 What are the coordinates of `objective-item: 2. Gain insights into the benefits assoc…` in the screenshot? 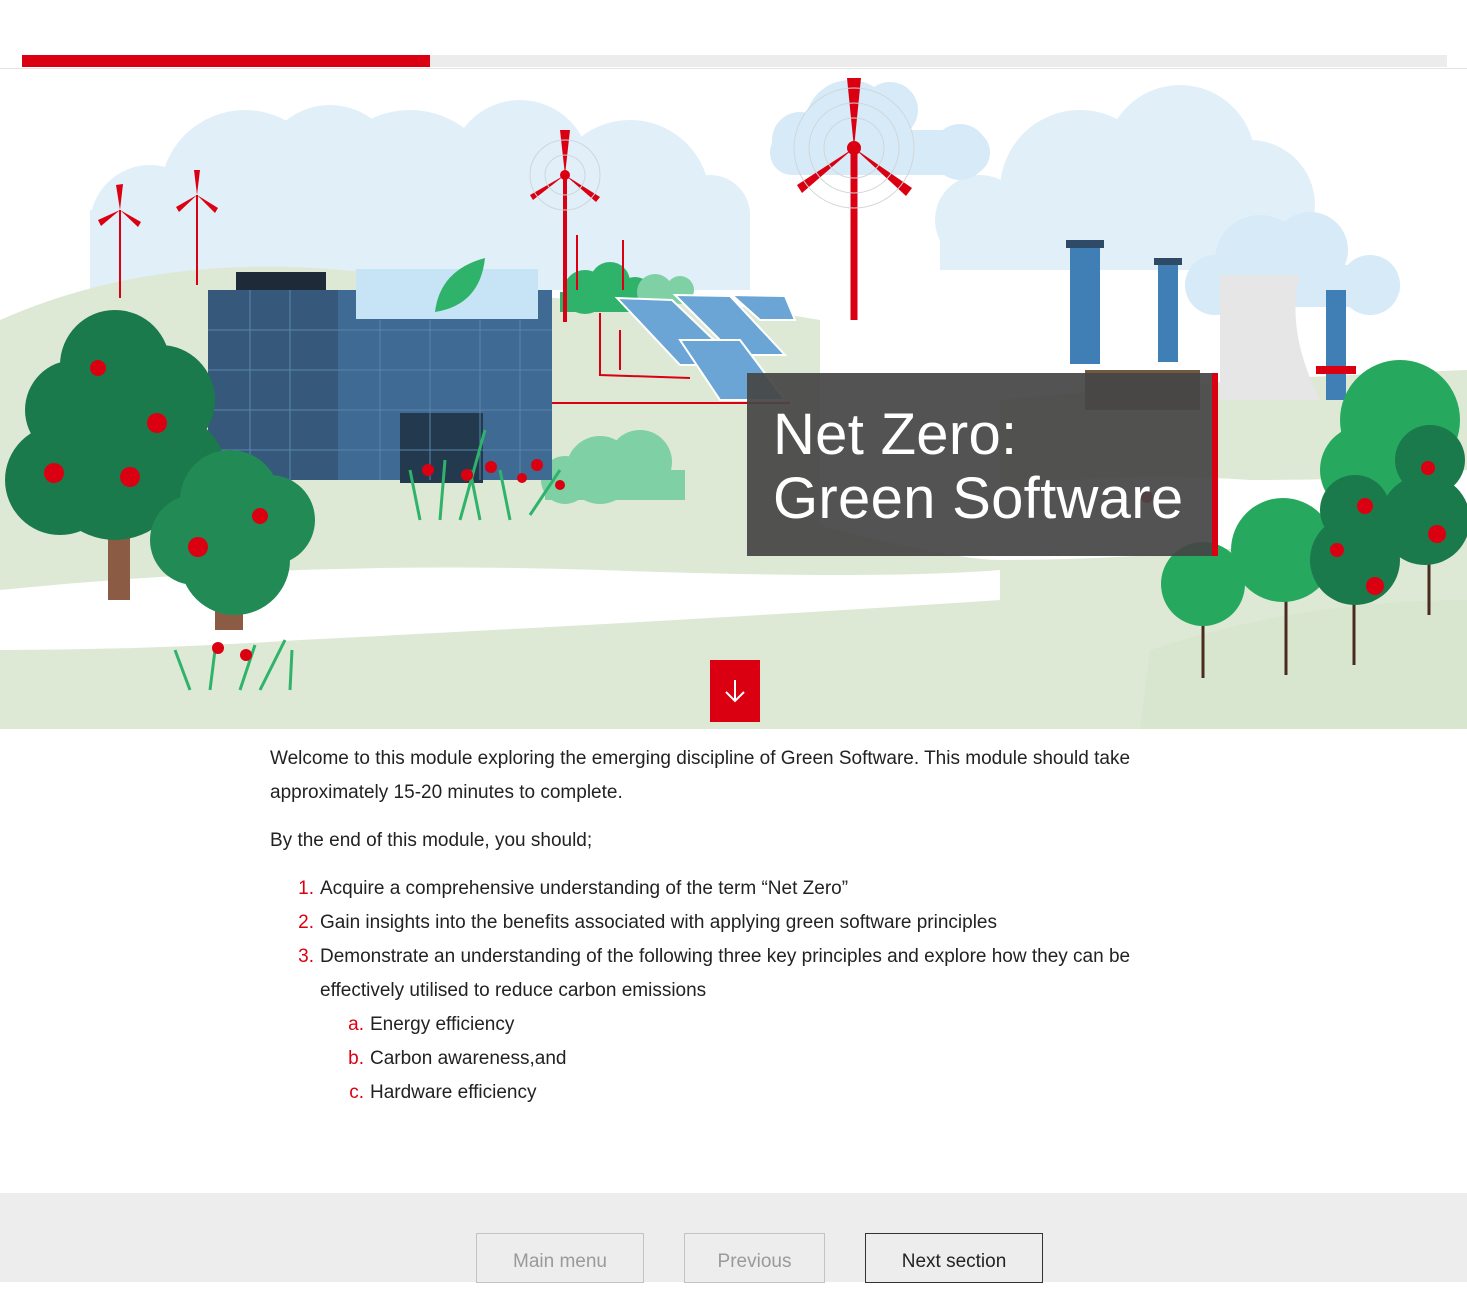 It's located at (740, 923).